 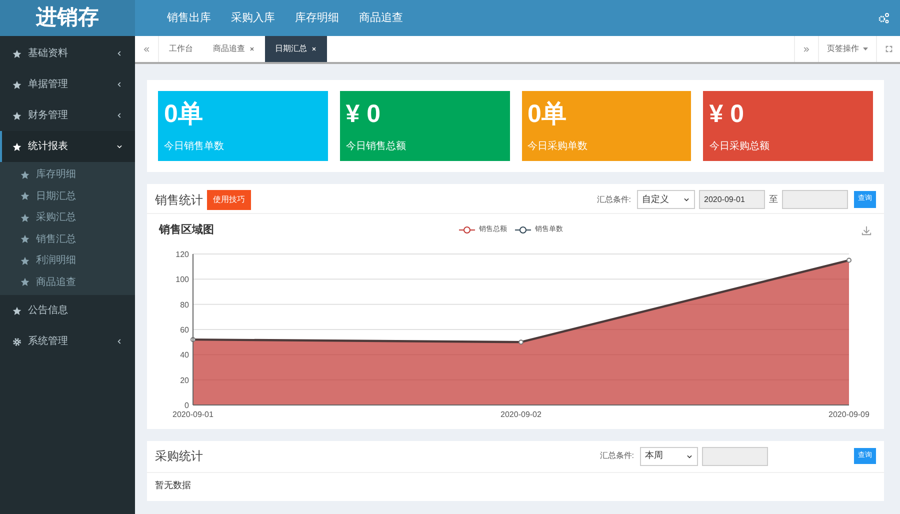 What do you see at coordinates (67, 217) in the screenshot?
I see `submenu-item: 采购汇总` at bounding box center [67, 217].